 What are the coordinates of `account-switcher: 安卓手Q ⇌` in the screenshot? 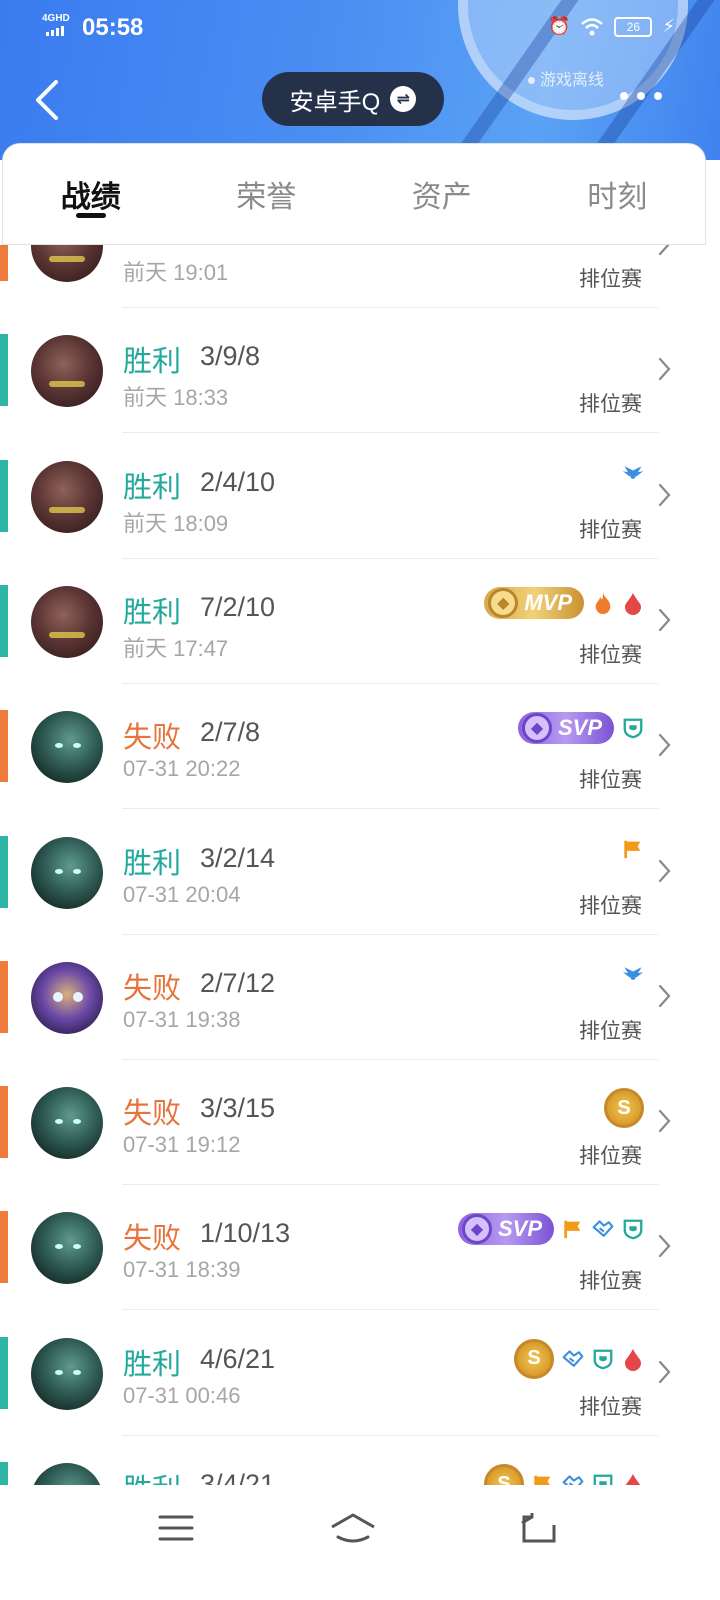 It's located at (353, 99).